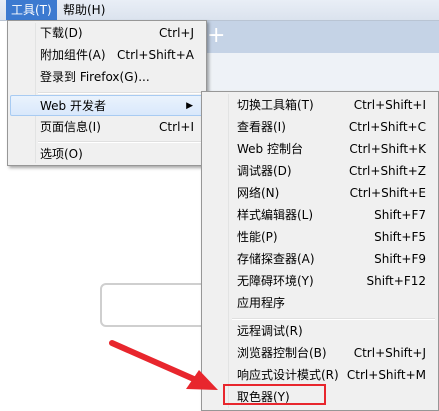 Image resolution: width=439 pixels, height=411 pixels. Describe the element at coordinates (163, 365) in the screenshot. I see `annotation-arrow-icon` at that location.